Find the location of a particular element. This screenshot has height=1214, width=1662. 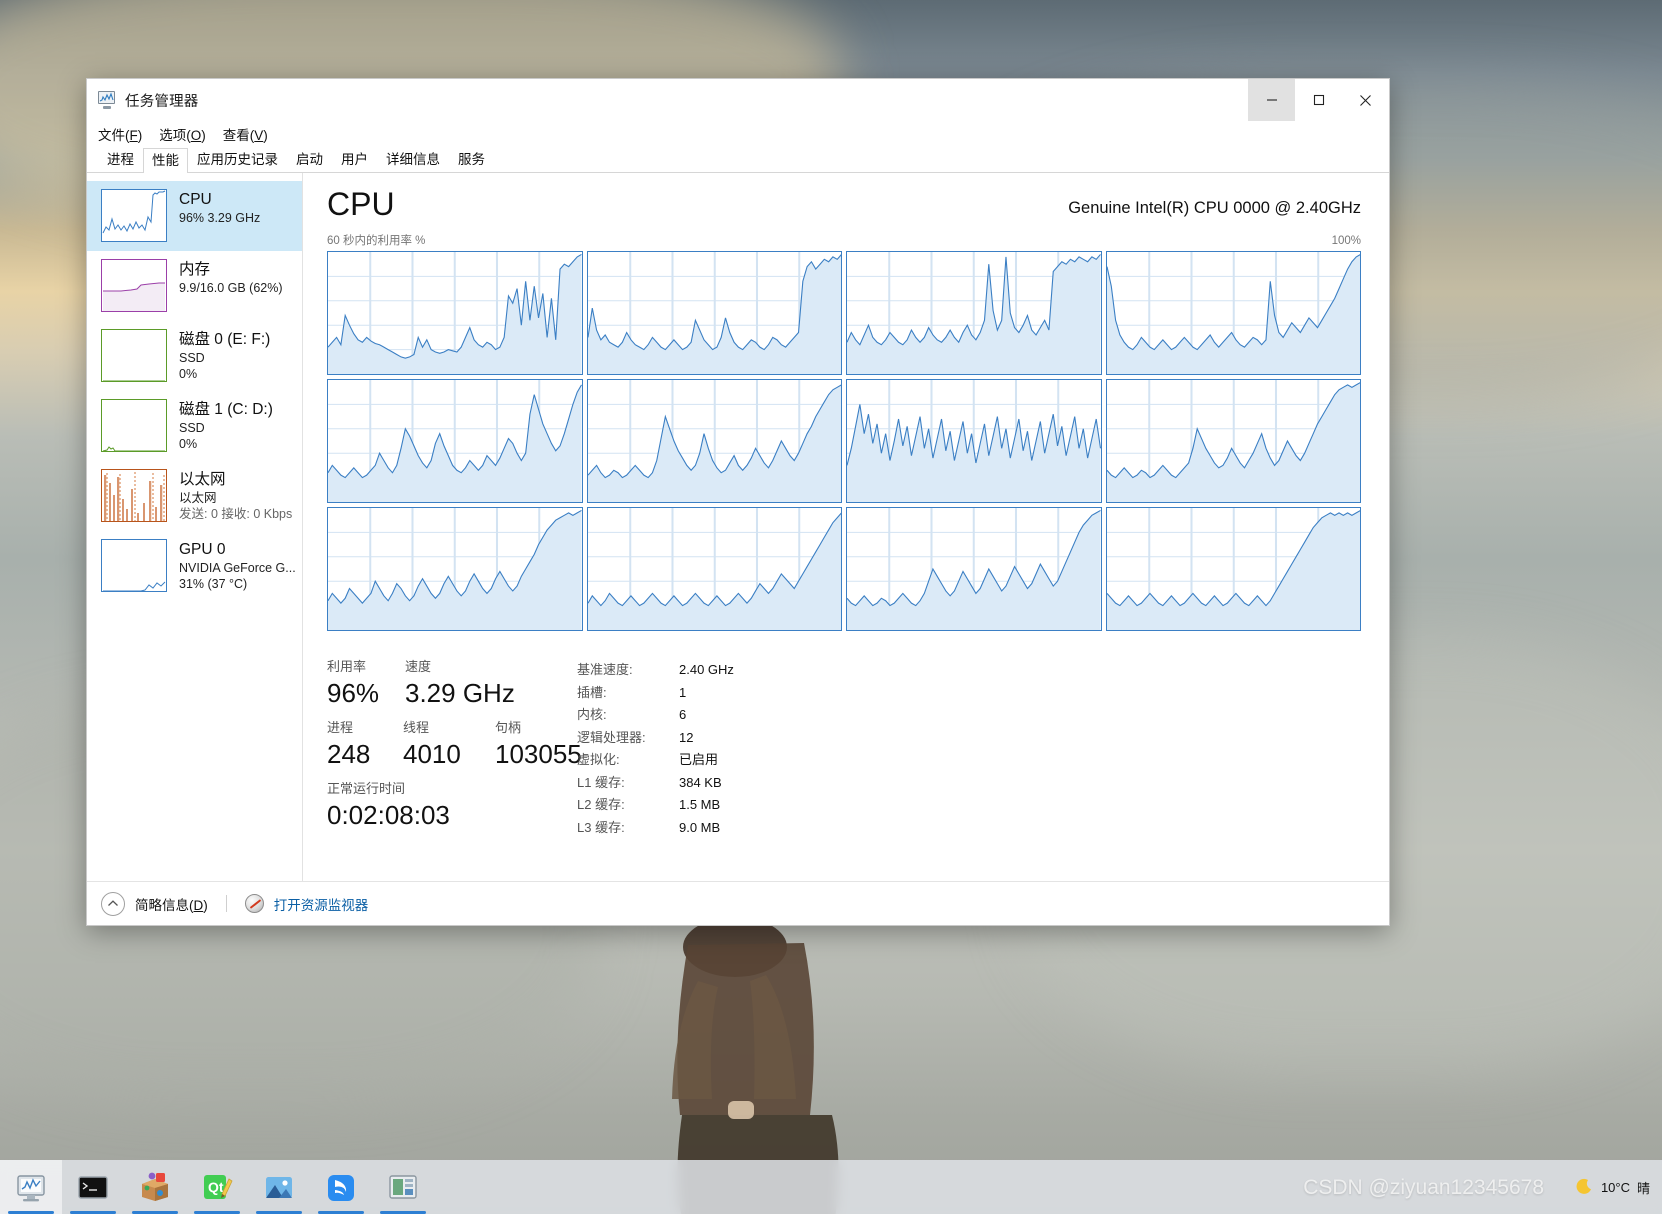

spec-row: 虚拟化: 已启用 is located at coordinates (655, 760).